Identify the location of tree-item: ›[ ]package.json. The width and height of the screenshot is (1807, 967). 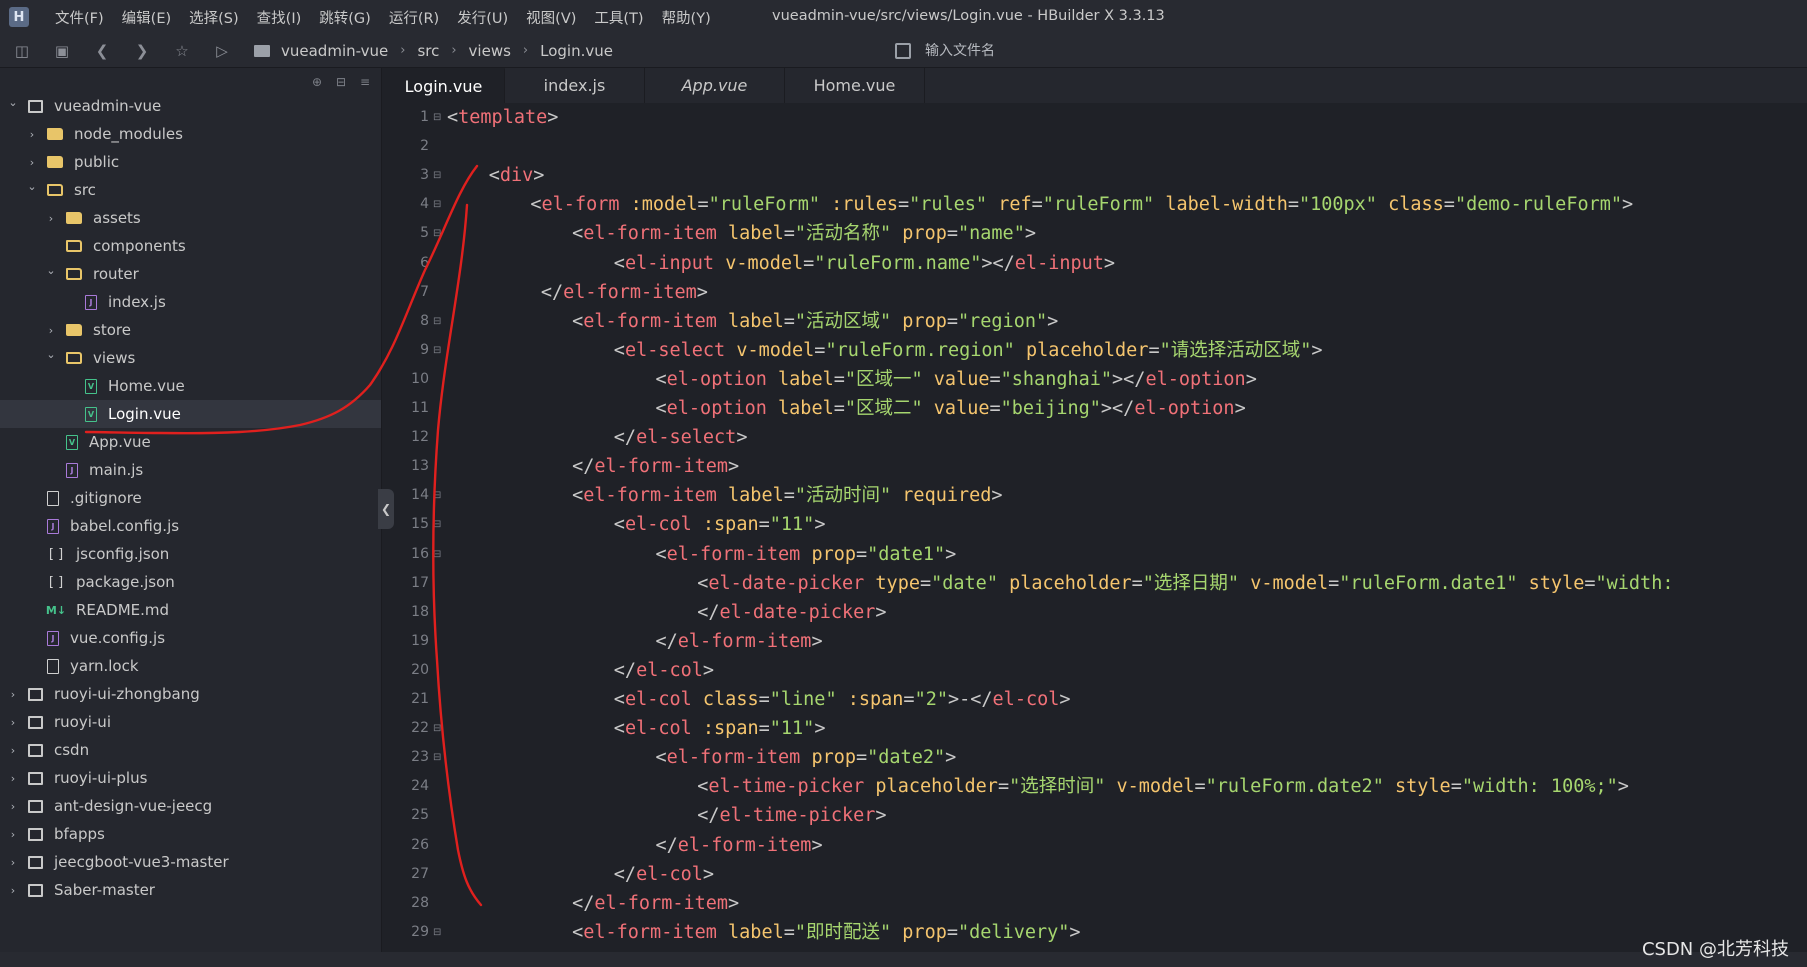
(190, 582).